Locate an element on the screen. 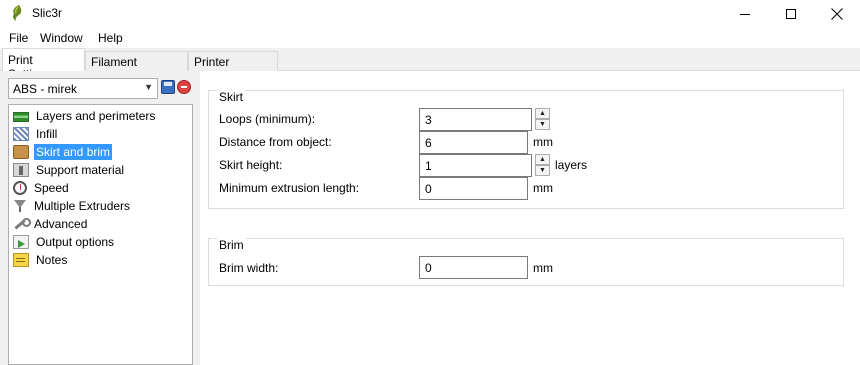 The width and height of the screenshot is (860, 365). tab-printer-settings: Printer Settings is located at coordinates (233, 67).